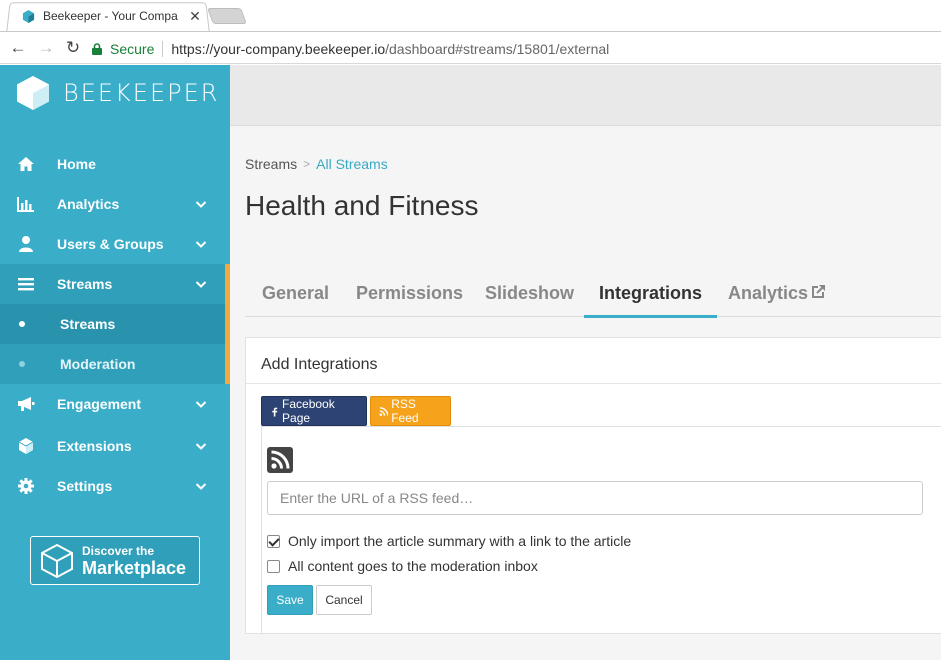  I want to click on sidebar-item-label: Home, so click(76, 164).